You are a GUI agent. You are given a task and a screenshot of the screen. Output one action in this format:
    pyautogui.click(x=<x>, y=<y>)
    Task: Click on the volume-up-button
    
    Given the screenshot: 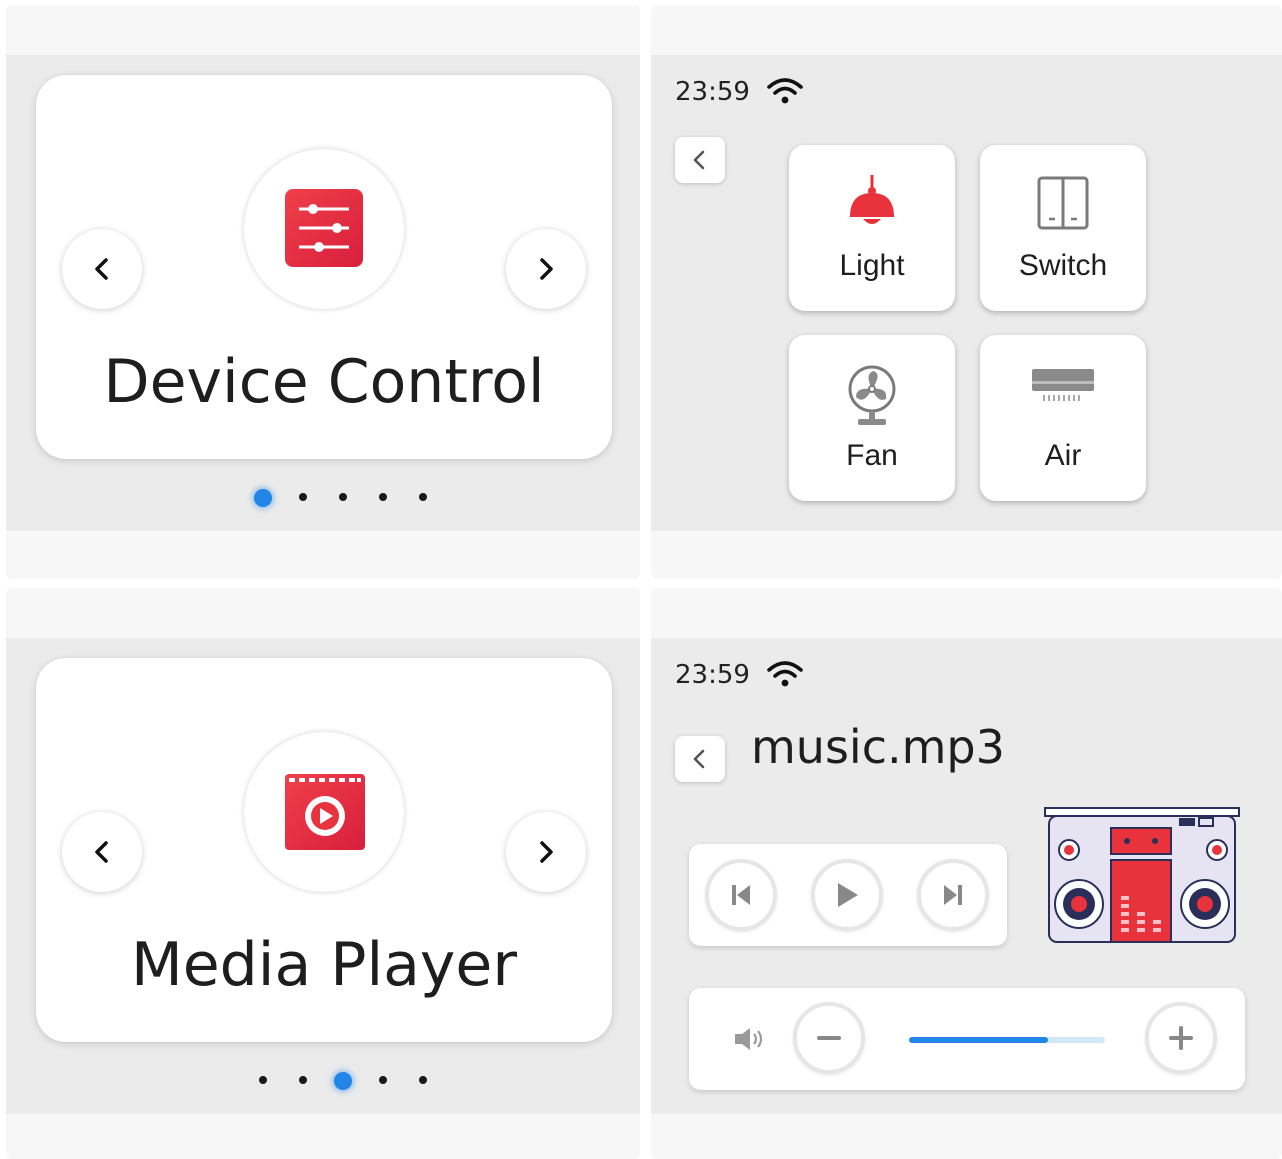 What is the action you would take?
    pyautogui.click(x=1181, y=1038)
    